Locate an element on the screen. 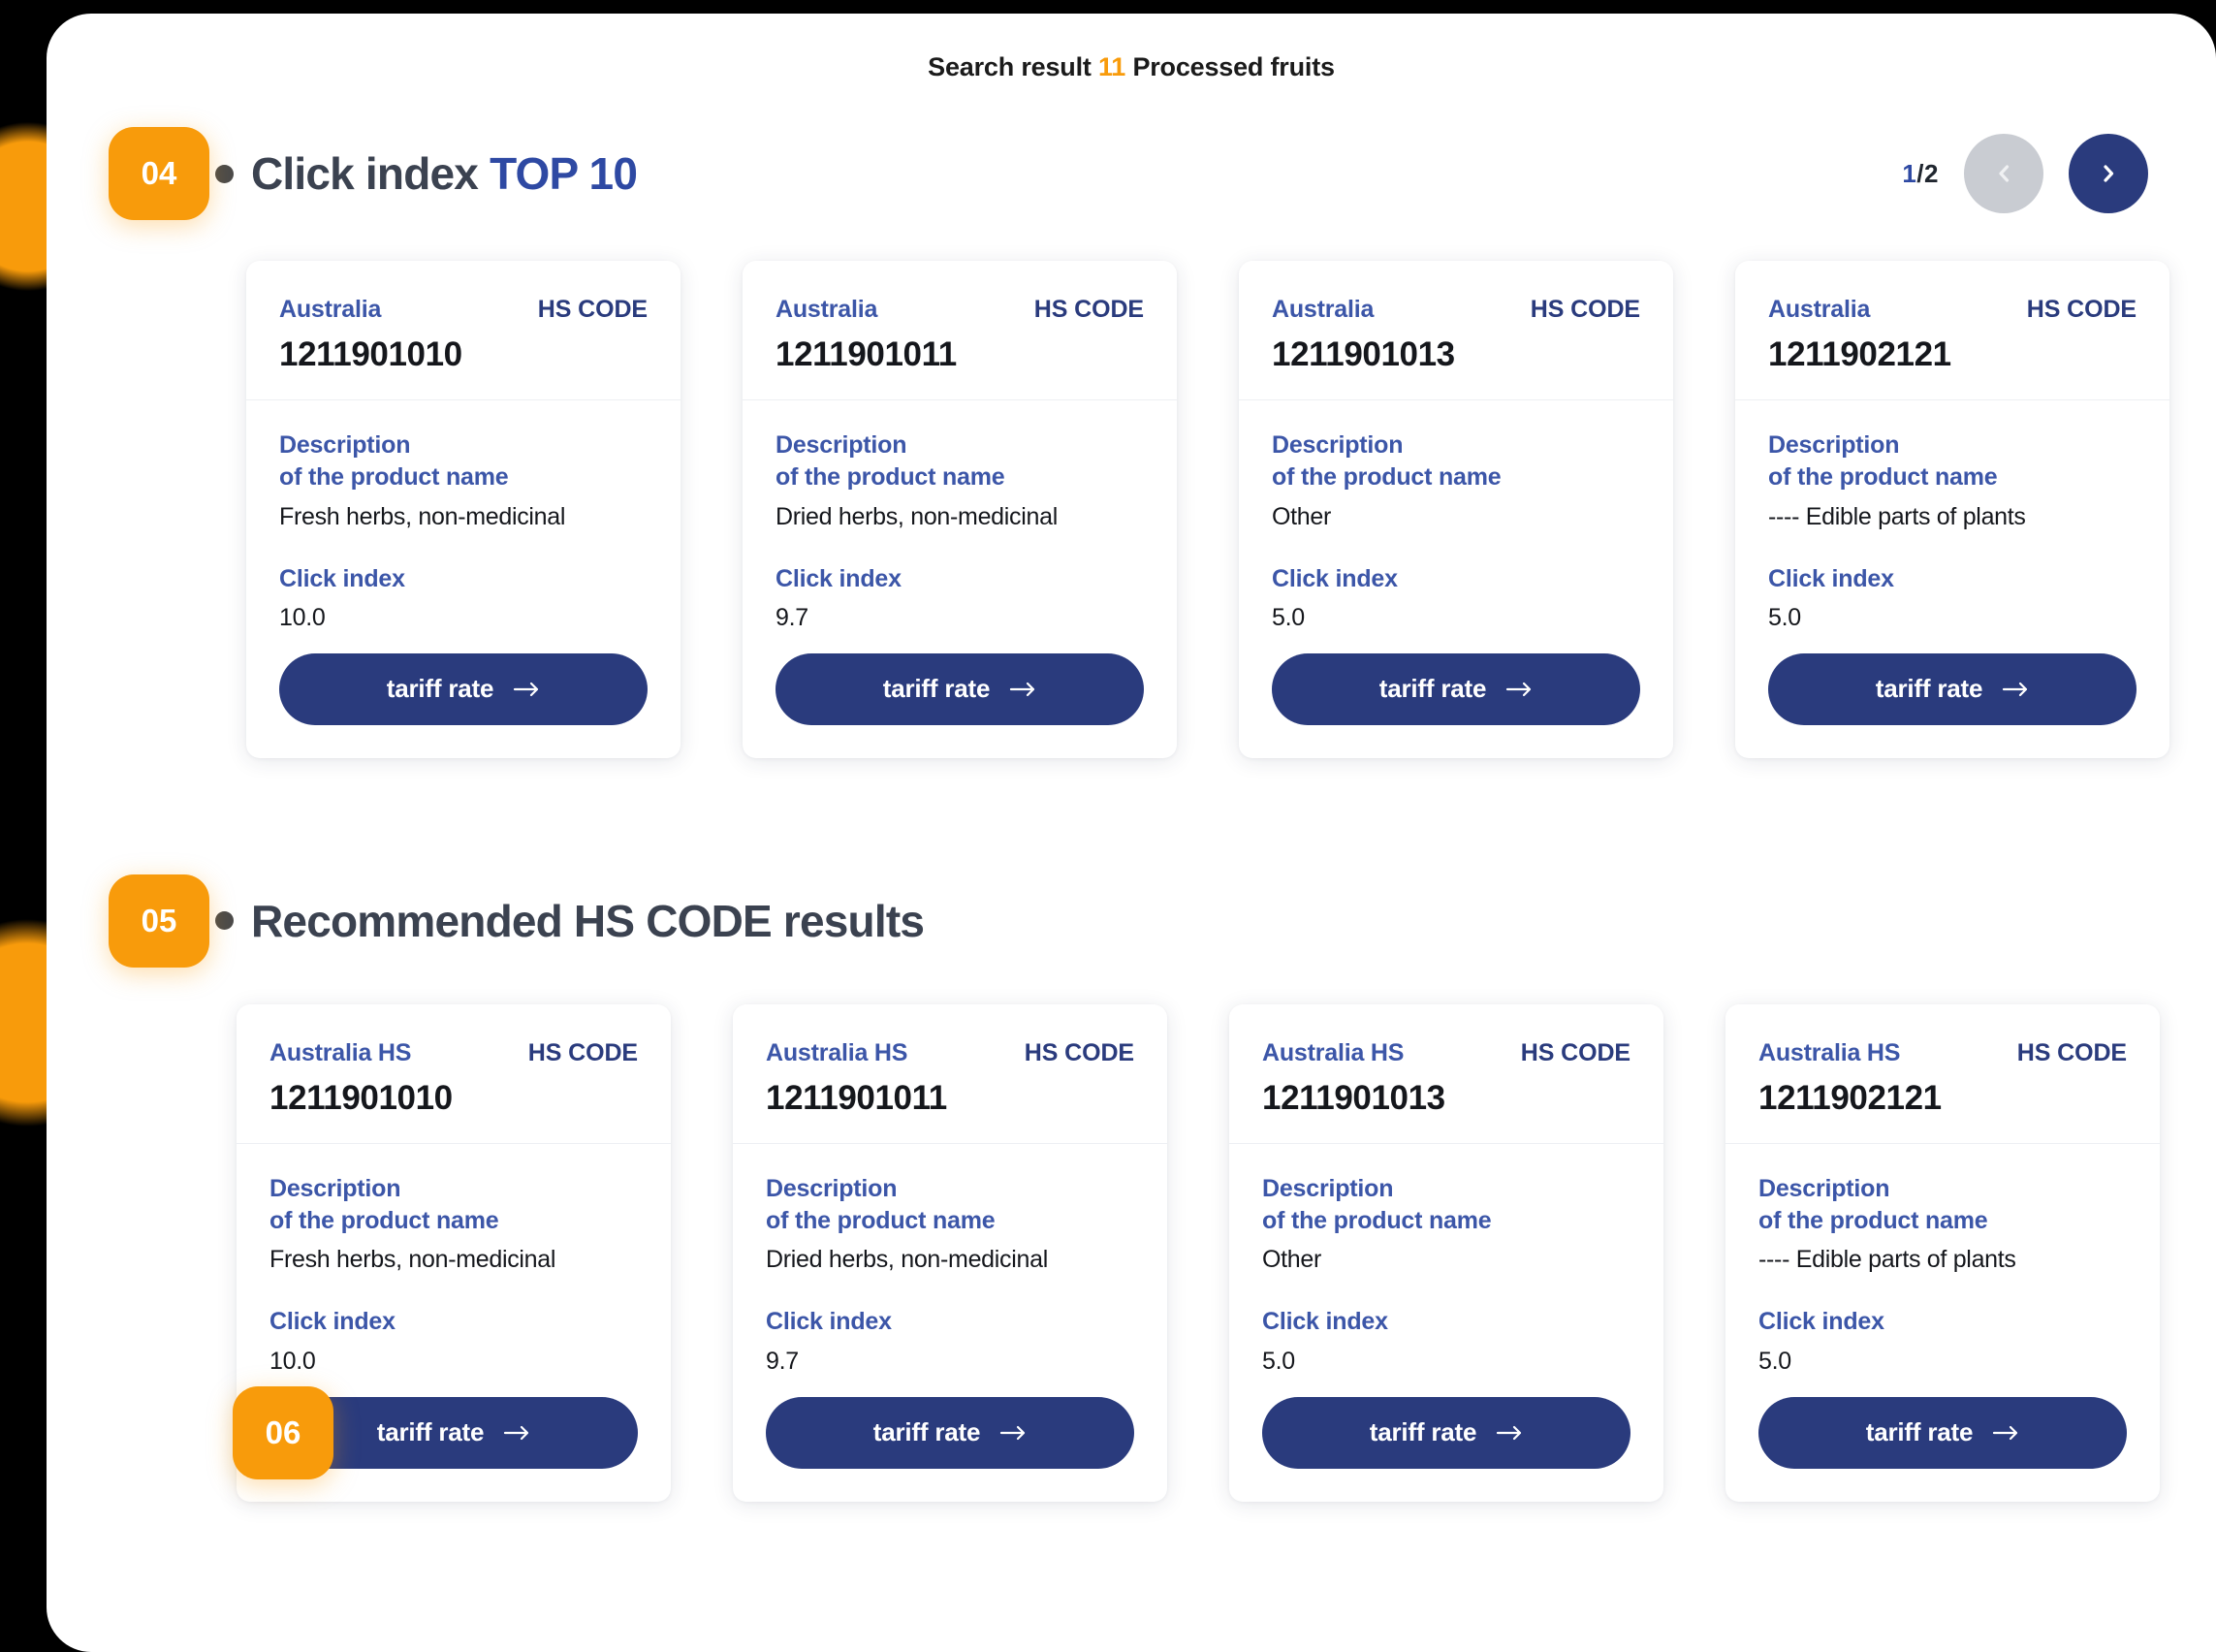  section-title-text: Recommended HS CODE results is located at coordinates (588, 921).